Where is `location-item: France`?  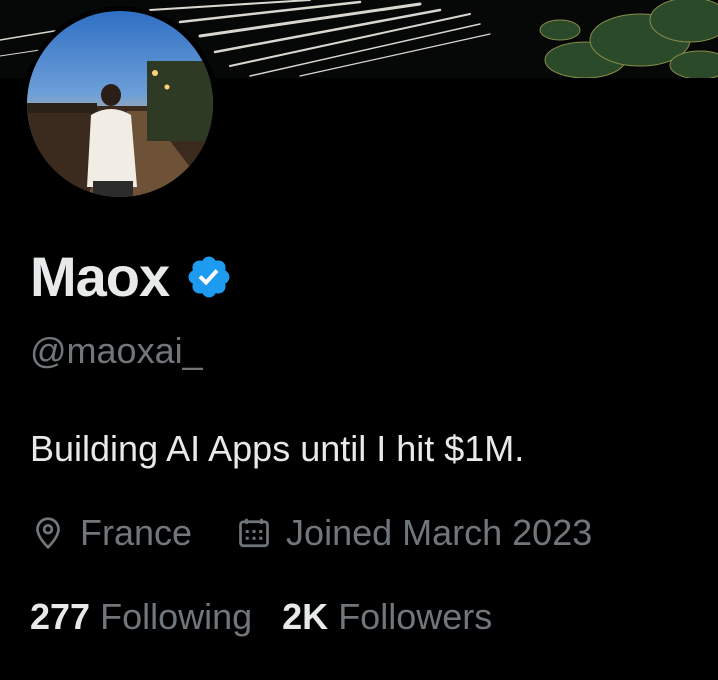
location-item: France is located at coordinates (111, 533).